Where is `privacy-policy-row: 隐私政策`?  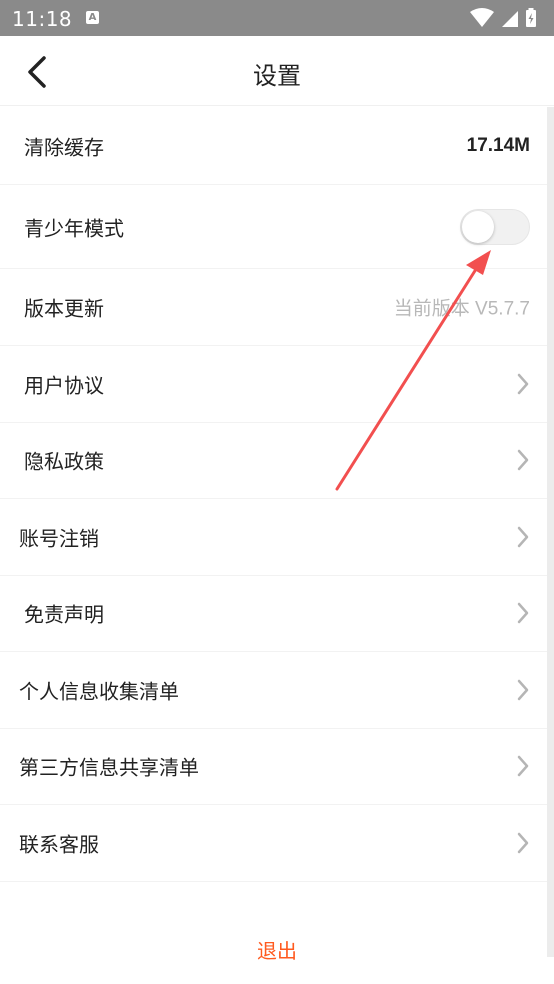
privacy-policy-row: 隐私政策 is located at coordinates (277, 461).